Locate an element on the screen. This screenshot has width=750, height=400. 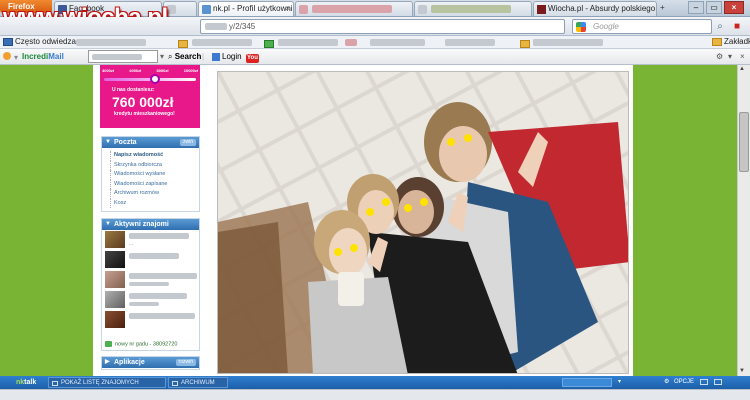
mail-box-title: Poczta is located at coordinates (125, 142).